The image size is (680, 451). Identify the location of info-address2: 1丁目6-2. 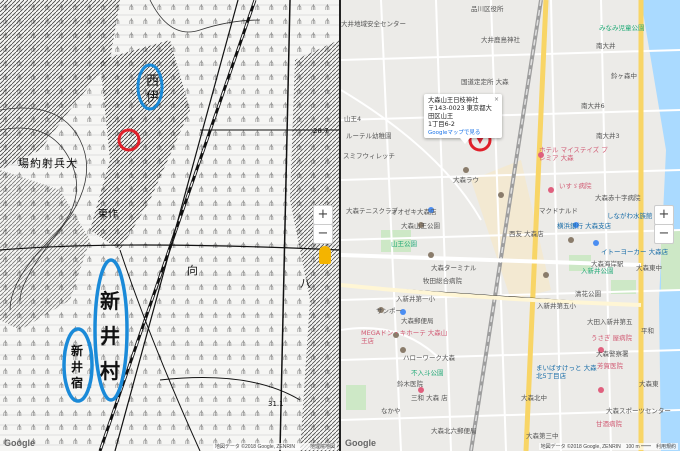
(441, 124).